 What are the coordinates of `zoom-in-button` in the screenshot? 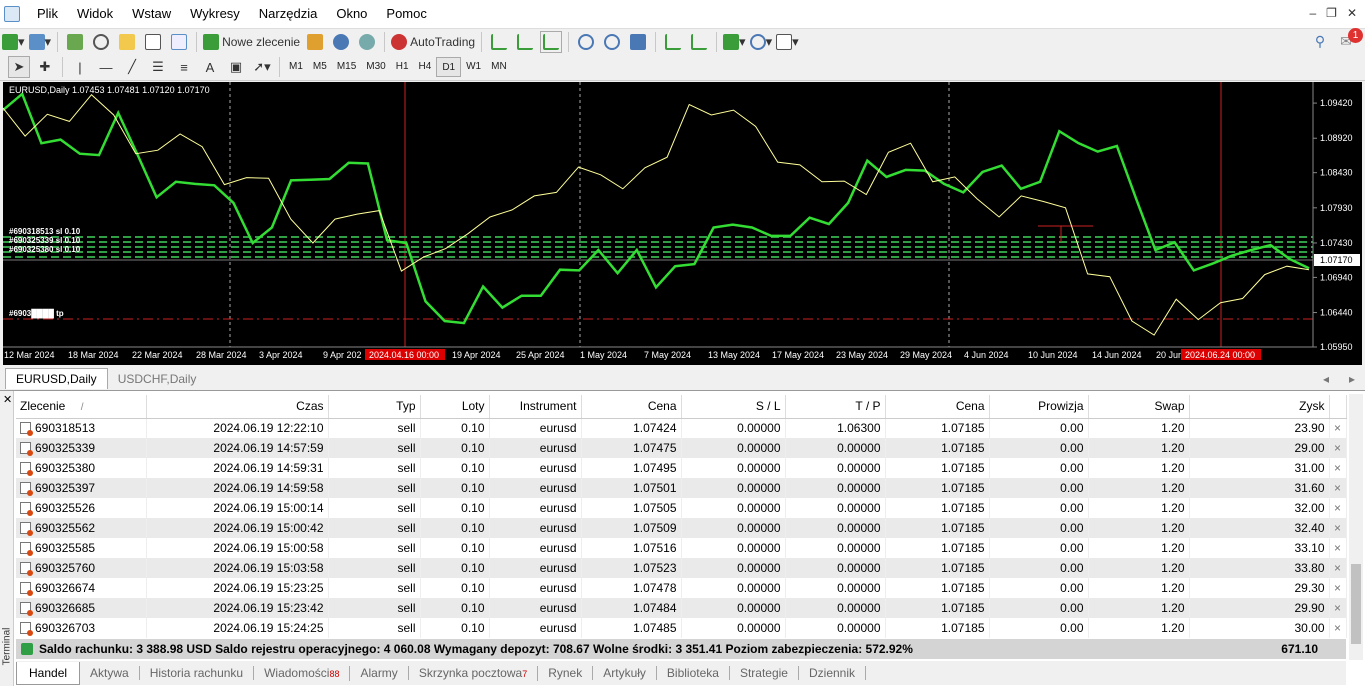 It's located at (586, 42).